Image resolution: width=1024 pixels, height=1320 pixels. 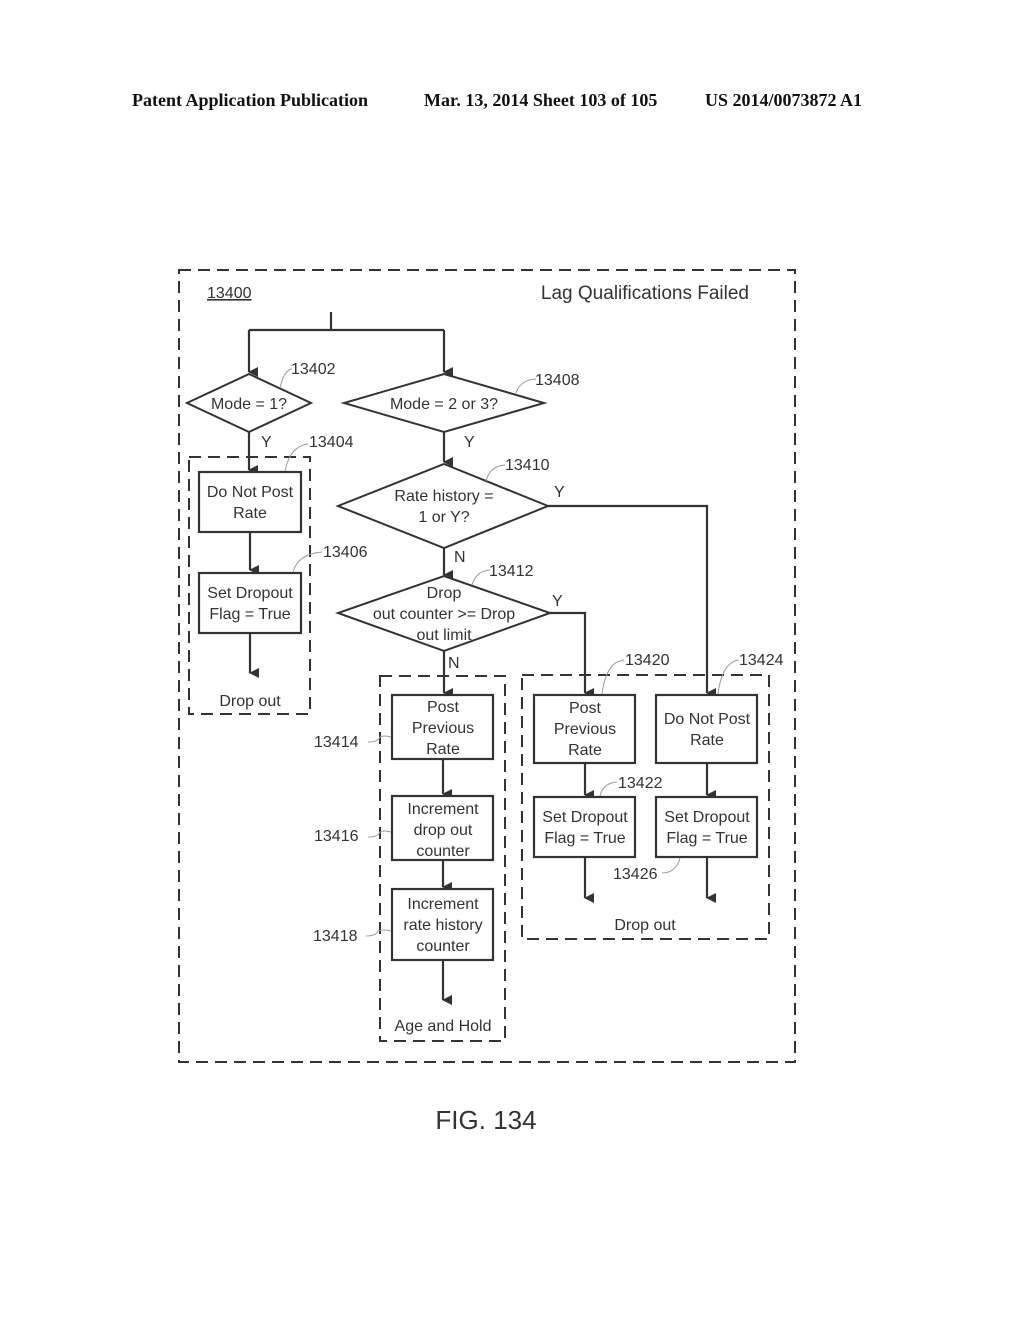 I want to click on decision-text: Mode = 1?, so click(x=249, y=404).